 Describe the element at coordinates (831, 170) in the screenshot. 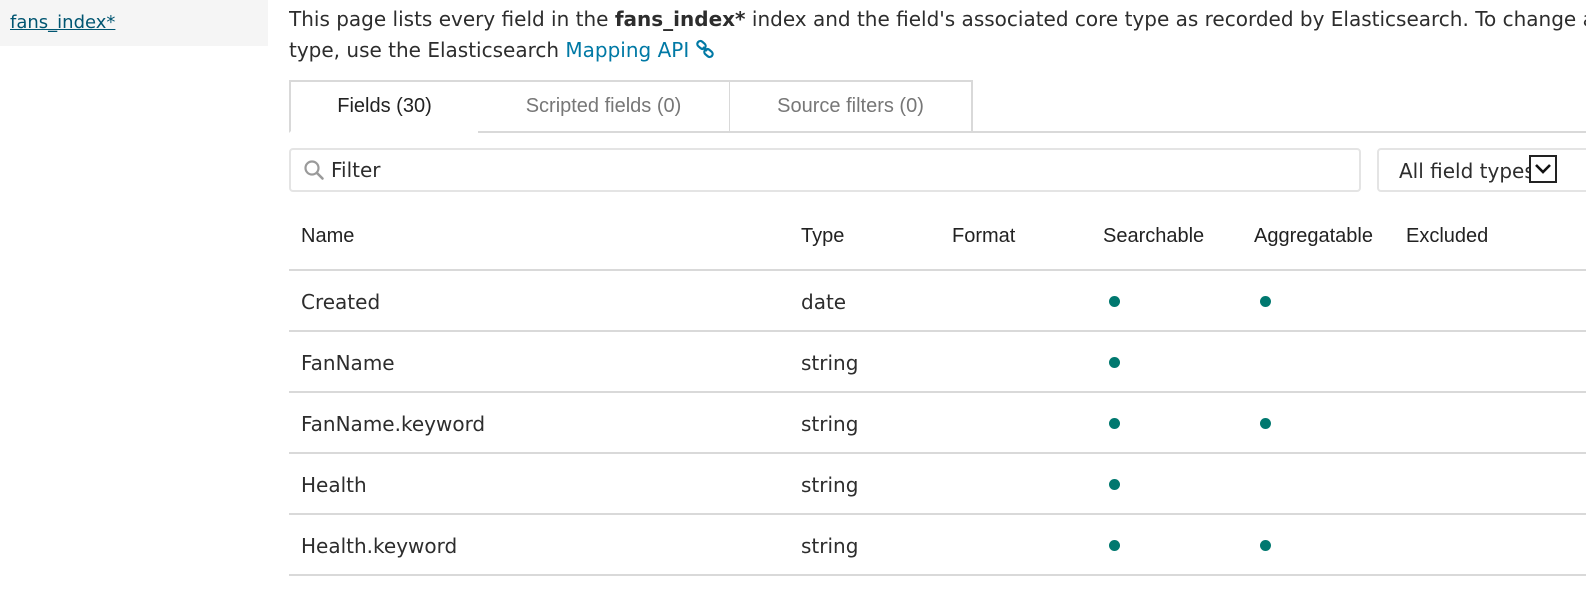

I see `filter-input` at that location.